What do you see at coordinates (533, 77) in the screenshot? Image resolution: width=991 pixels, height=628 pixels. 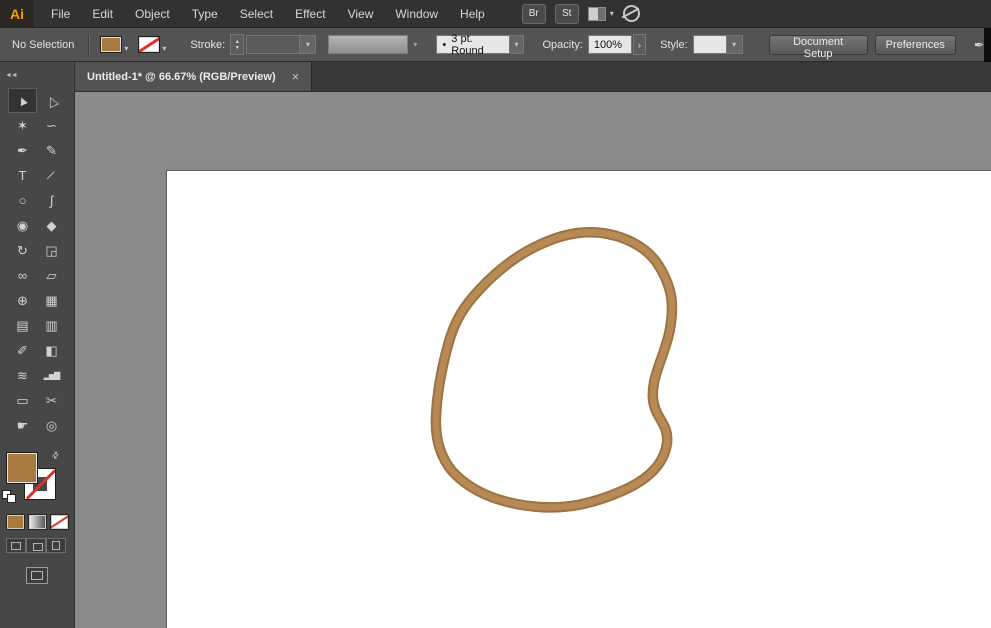 I see `document-tab-bar: Untitled-1* @ 66.67% (RGB/Preview) ×` at bounding box center [533, 77].